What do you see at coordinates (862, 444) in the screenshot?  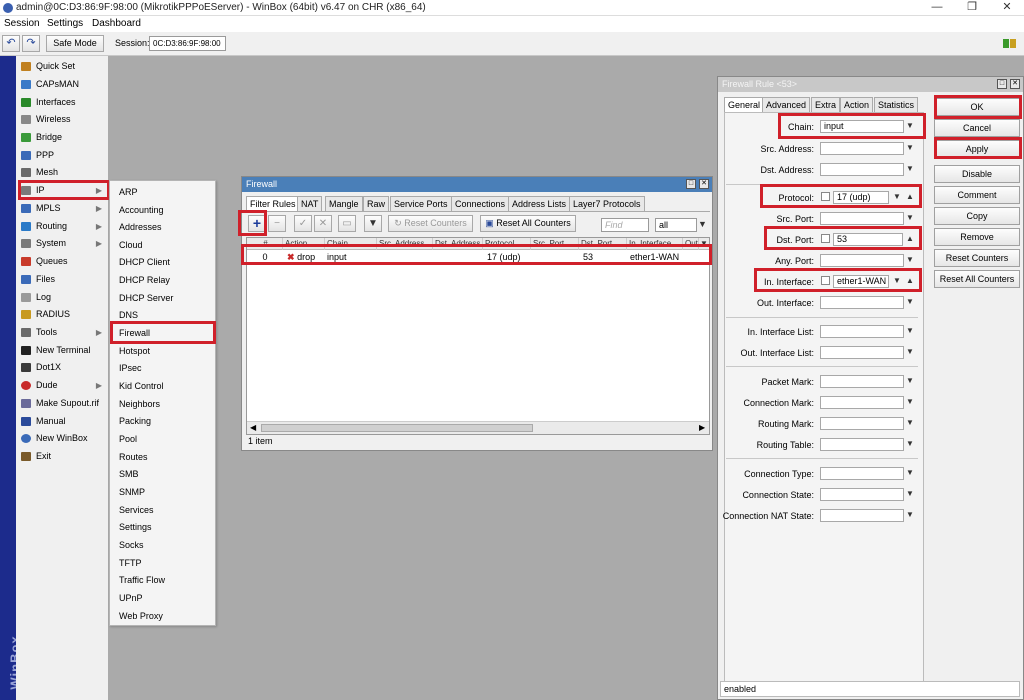 I see `routing-table-field` at bounding box center [862, 444].